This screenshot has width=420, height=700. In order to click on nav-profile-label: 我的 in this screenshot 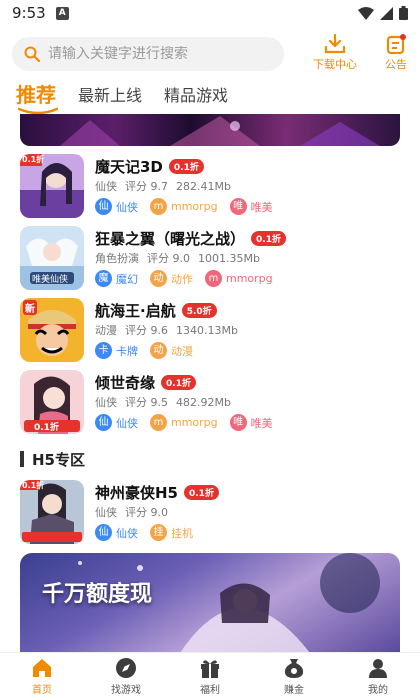, I will do `click(378, 690)`.